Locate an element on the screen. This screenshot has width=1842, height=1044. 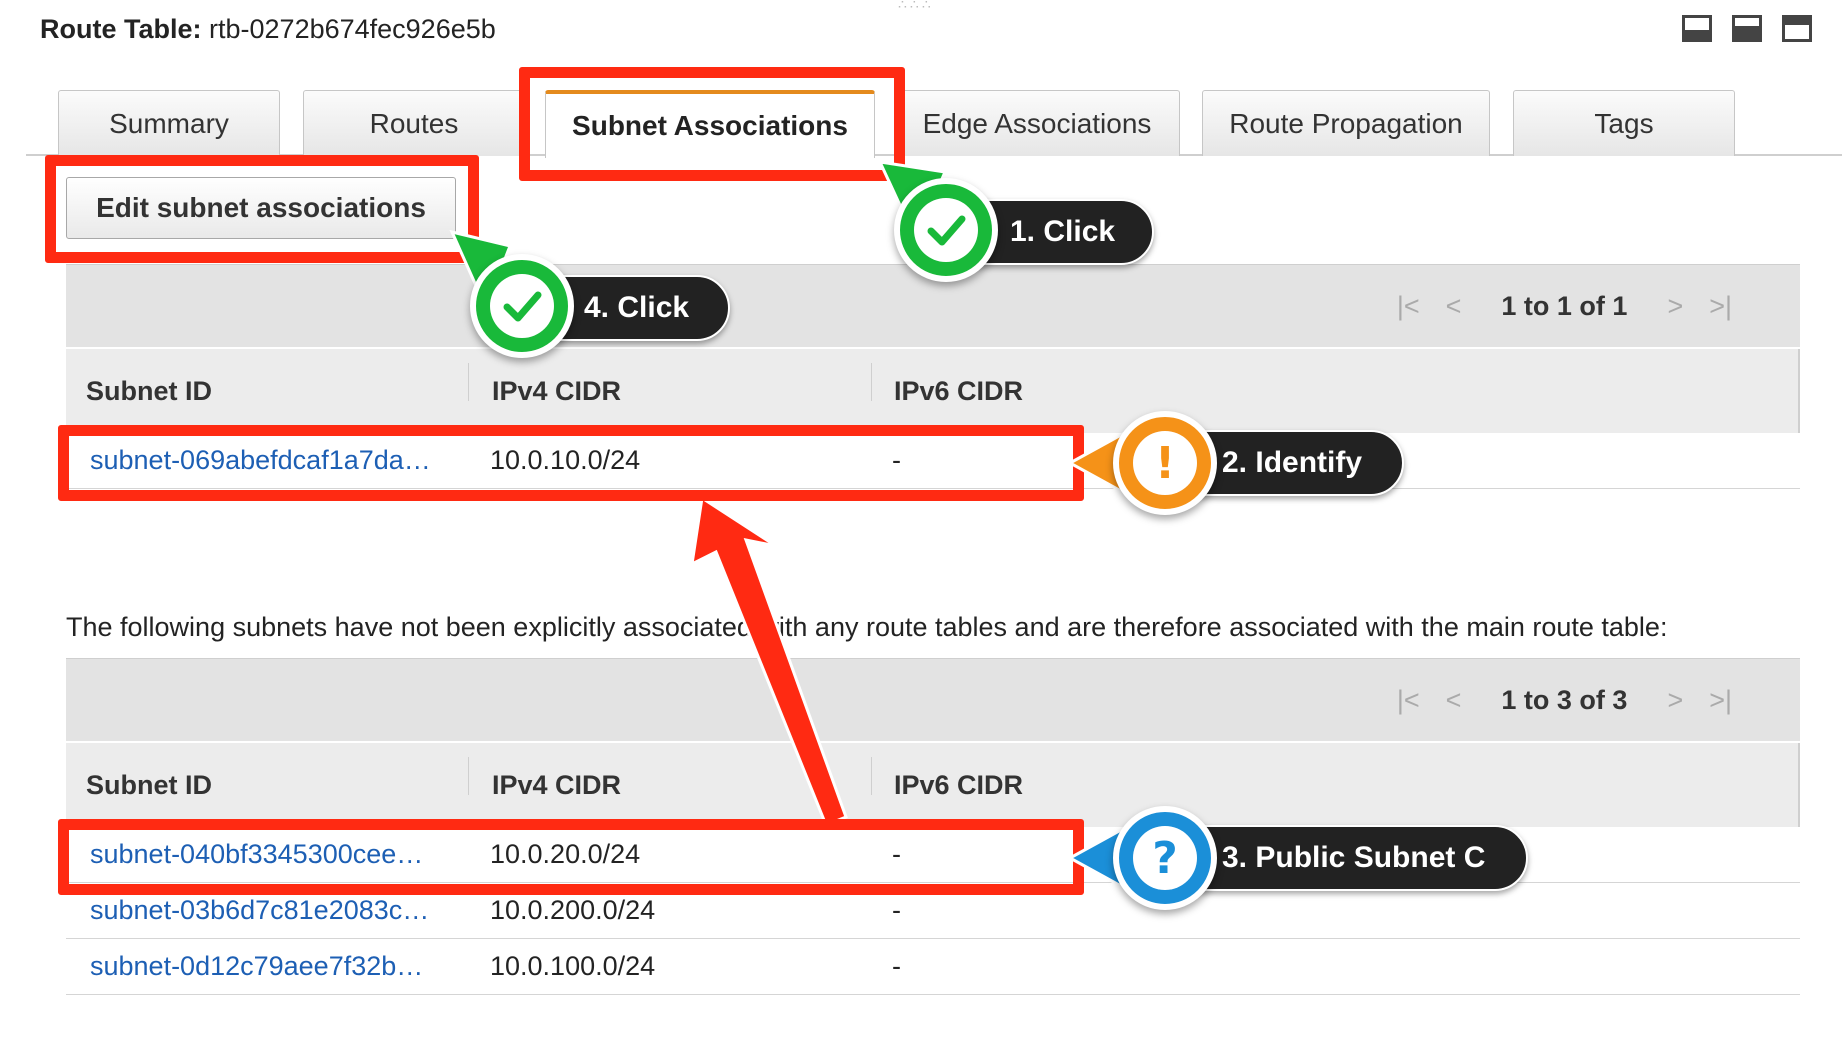
step-3-callout: 3. Public Subnet C is located at coordinates (1352, 858).